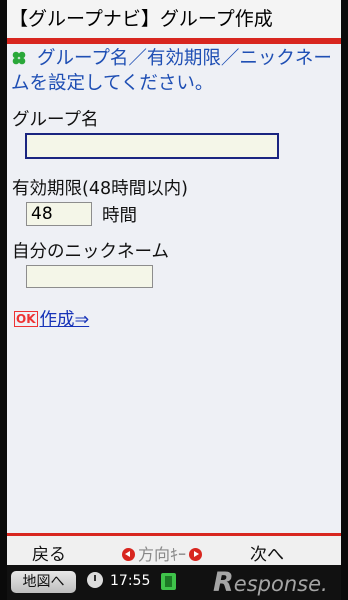 This screenshot has height=600, width=348. What do you see at coordinates (55, 120) in the screenshot?
I see `group-name-label: グループ名` at bounding box center [55, 120].